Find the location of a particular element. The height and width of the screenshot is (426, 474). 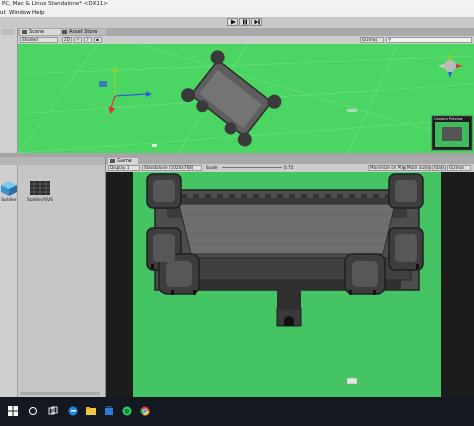

scale-slider is located at coordinates (252, 167).